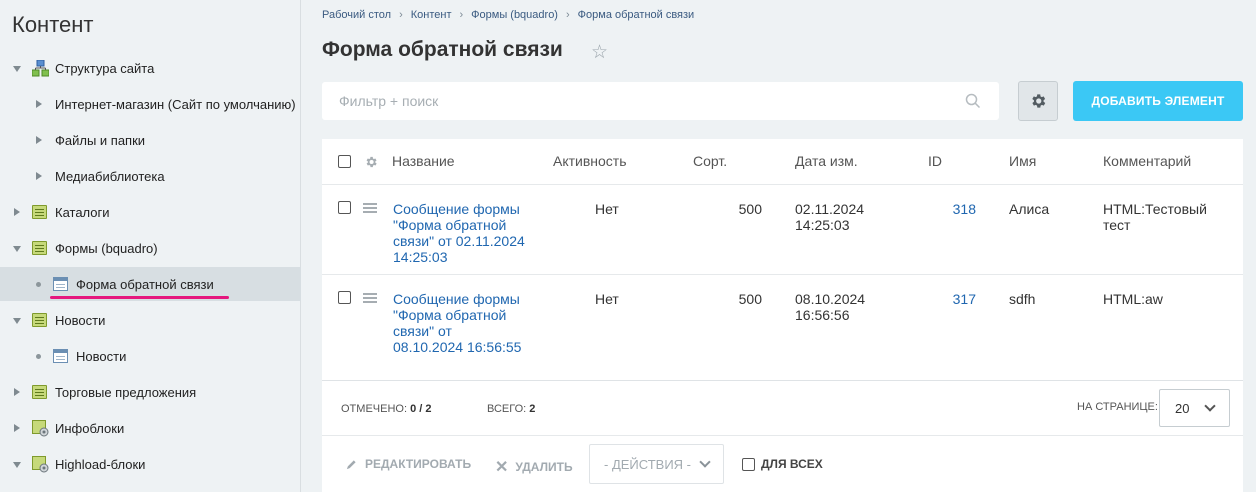 The width and height of the screenshot is (1256, 492). What do you see at coordinates (82, 212) in the screenshot?
I see `sidebar-item-label: Каталоги` at bounding box center [82, 212].